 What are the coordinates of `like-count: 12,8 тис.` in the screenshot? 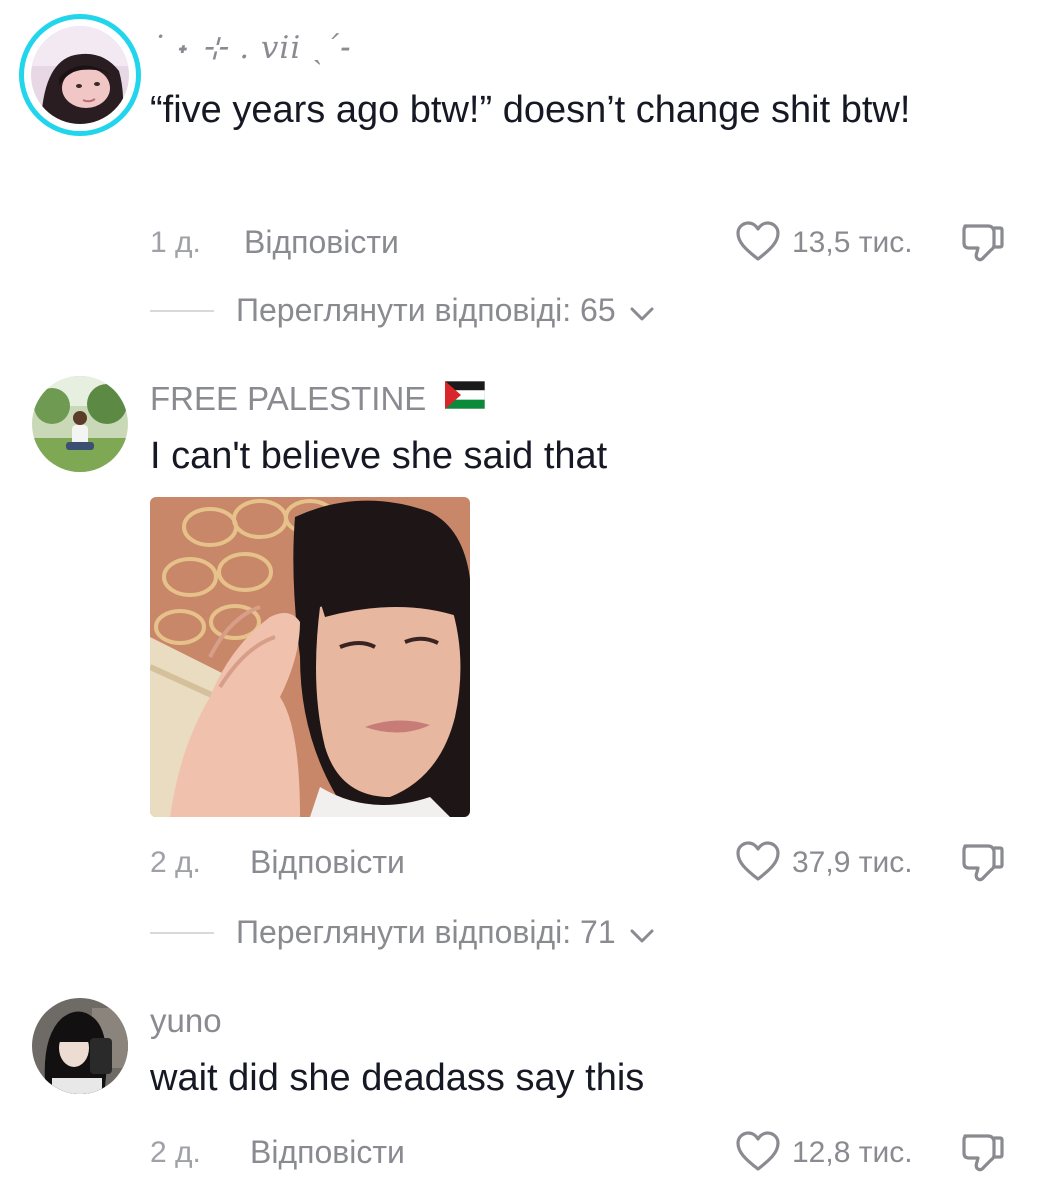 It's located at (852, 1152).